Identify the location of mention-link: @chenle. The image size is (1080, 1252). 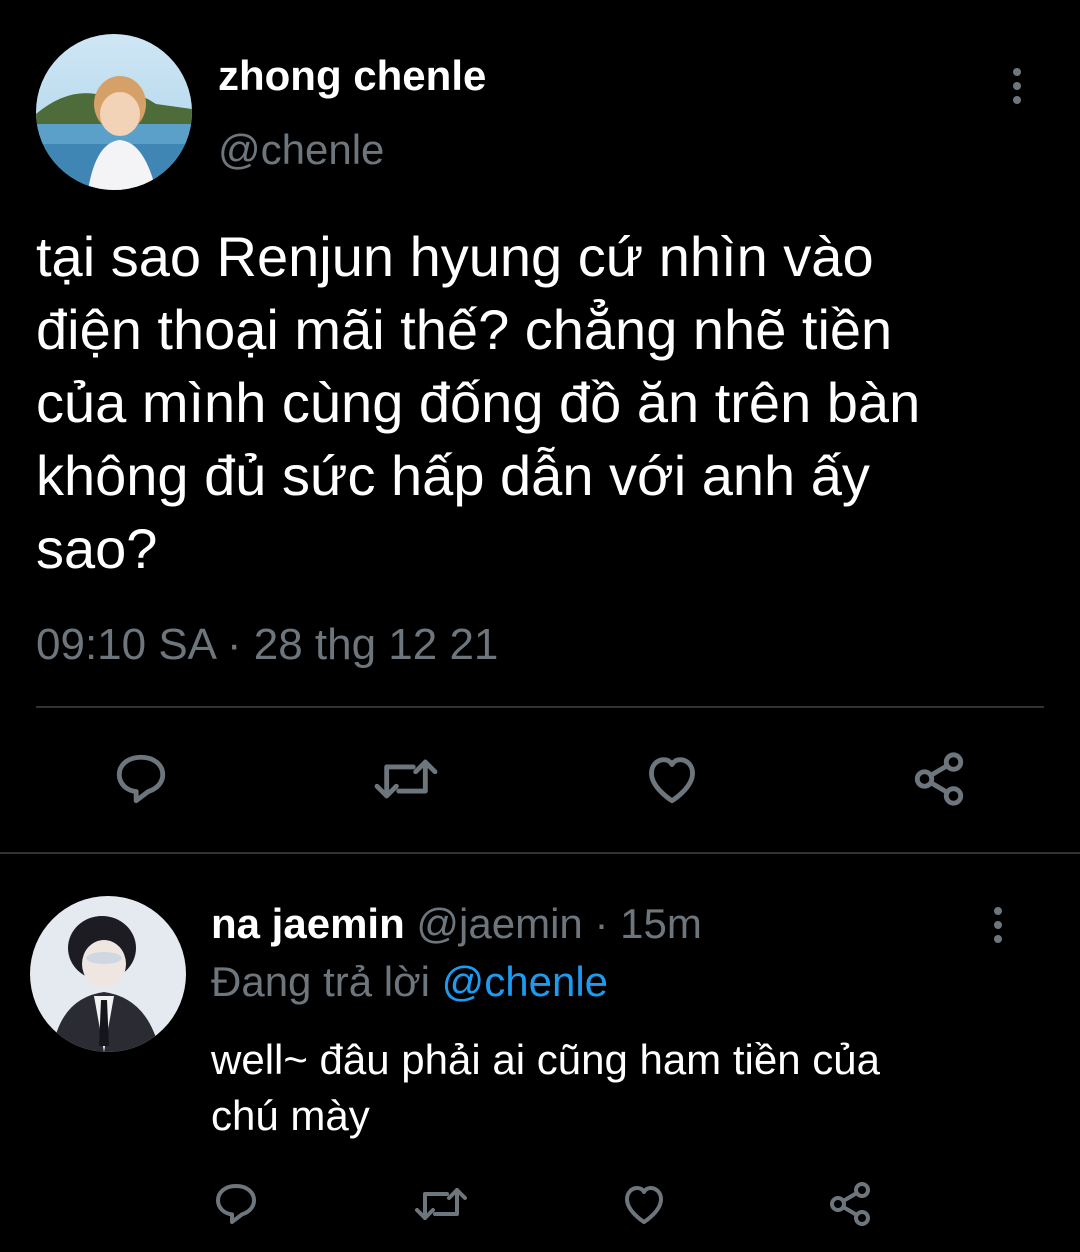
(525, 981).